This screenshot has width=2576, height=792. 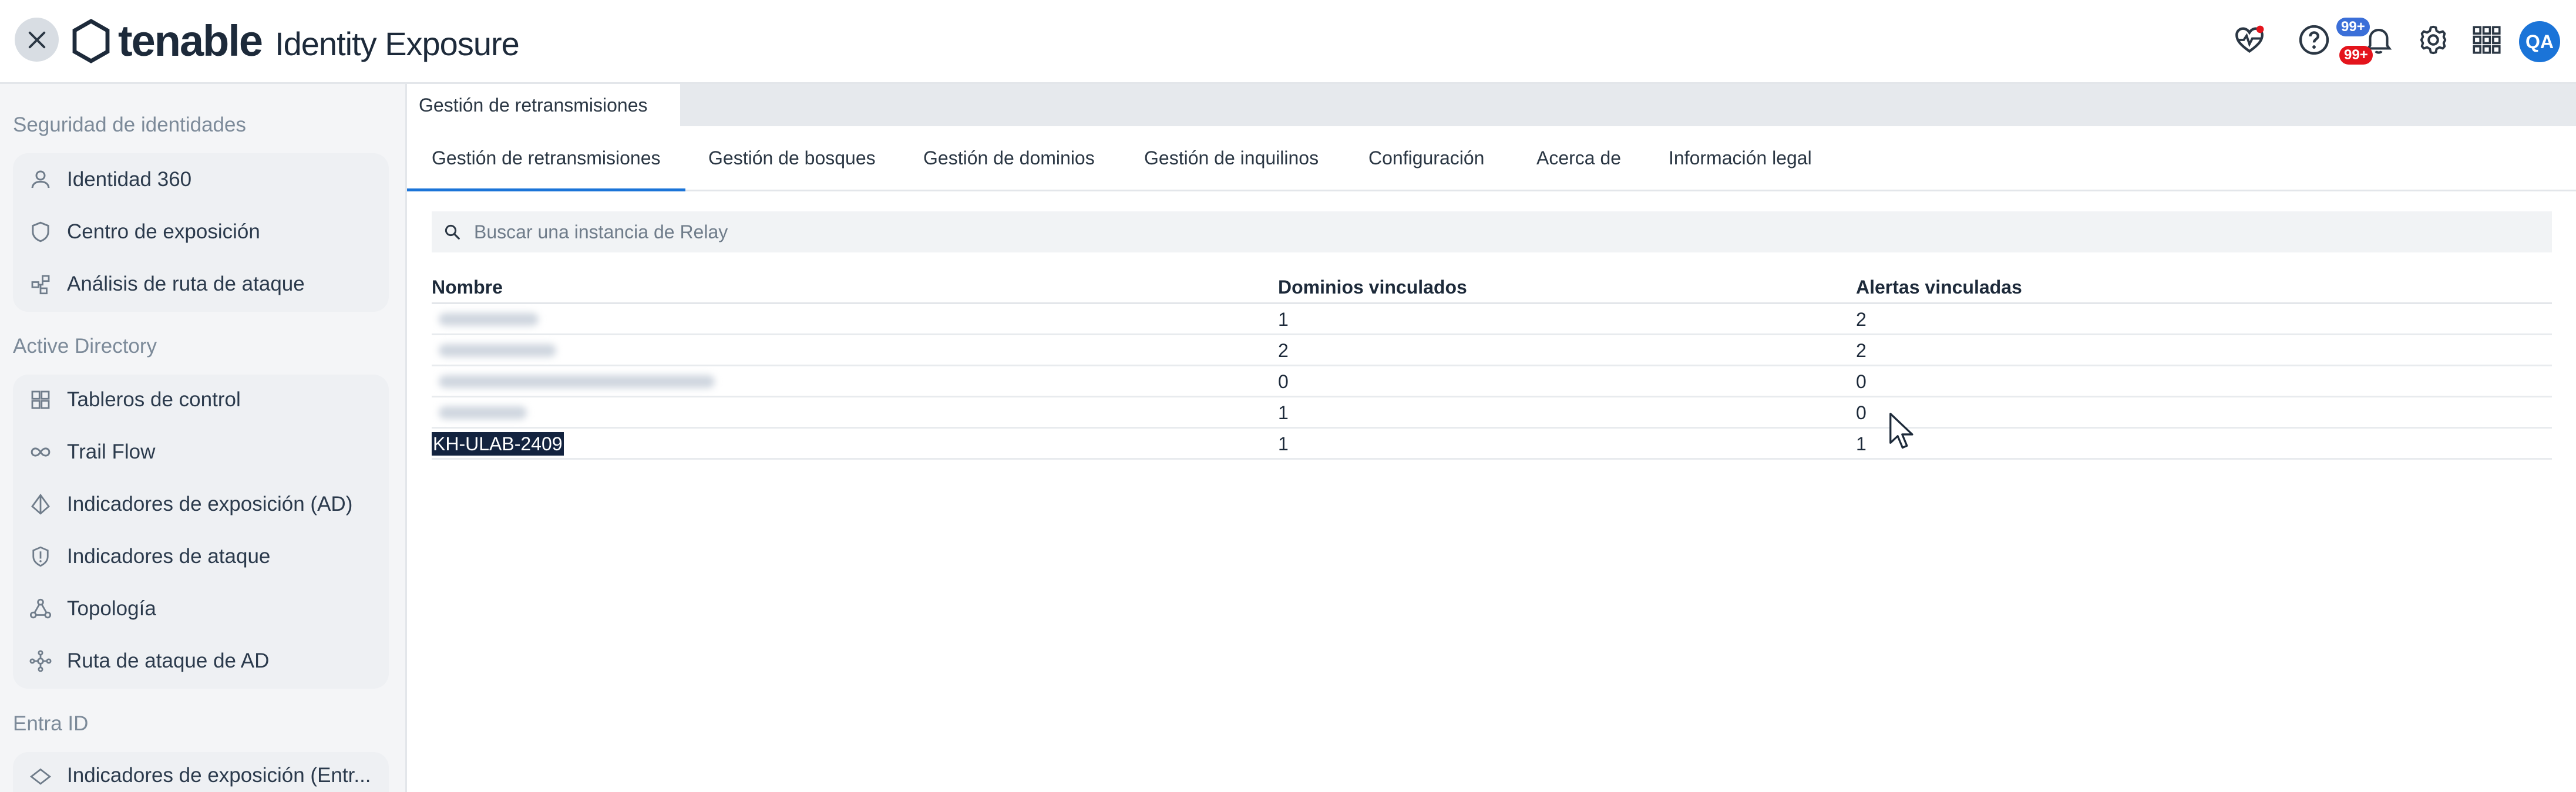 I want to click on table-row: 2 2, so click(x=1492, y=350).